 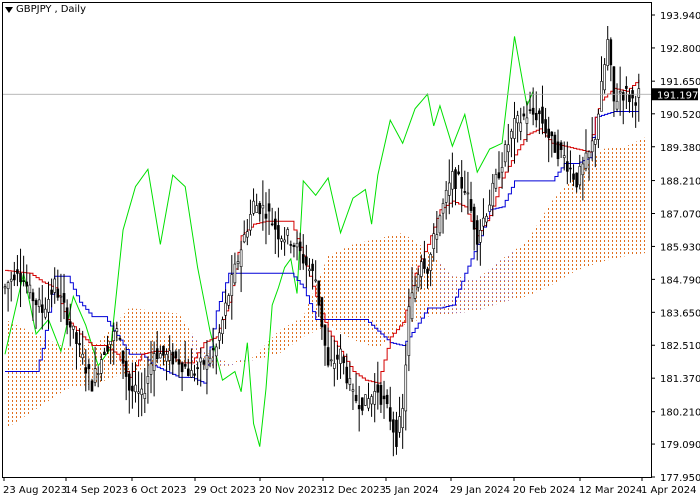 What do you see at coordinates (412, 490) in the screenshot?
I see `date-label: 5 Jan 2024` at bounding box center [412, 490].